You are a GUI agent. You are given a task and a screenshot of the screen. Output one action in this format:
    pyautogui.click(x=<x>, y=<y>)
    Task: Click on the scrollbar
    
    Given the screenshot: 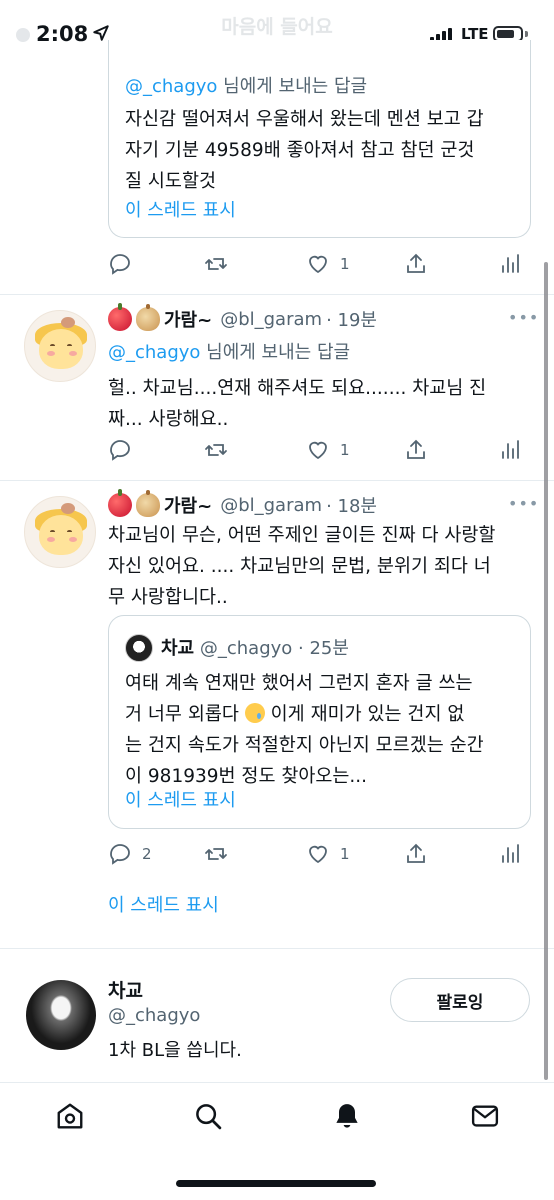 What is the action you would take?
    pyautogui.click(x=546, y=671)
    